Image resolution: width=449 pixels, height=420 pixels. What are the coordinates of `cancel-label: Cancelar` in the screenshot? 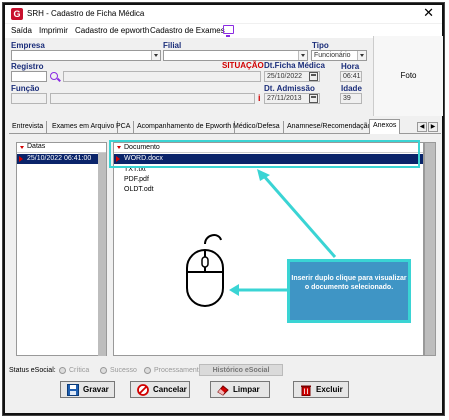 It's located at (170, 389).